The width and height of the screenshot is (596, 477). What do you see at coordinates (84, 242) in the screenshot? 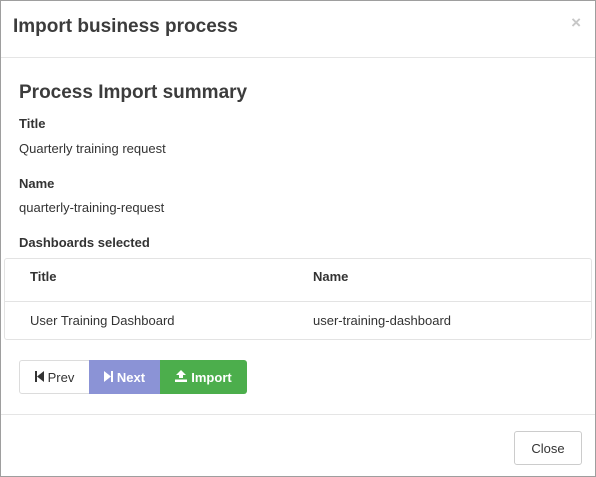
I see `dashboards-selected-label: Dashboards selected` at bounding box center [84, 242].